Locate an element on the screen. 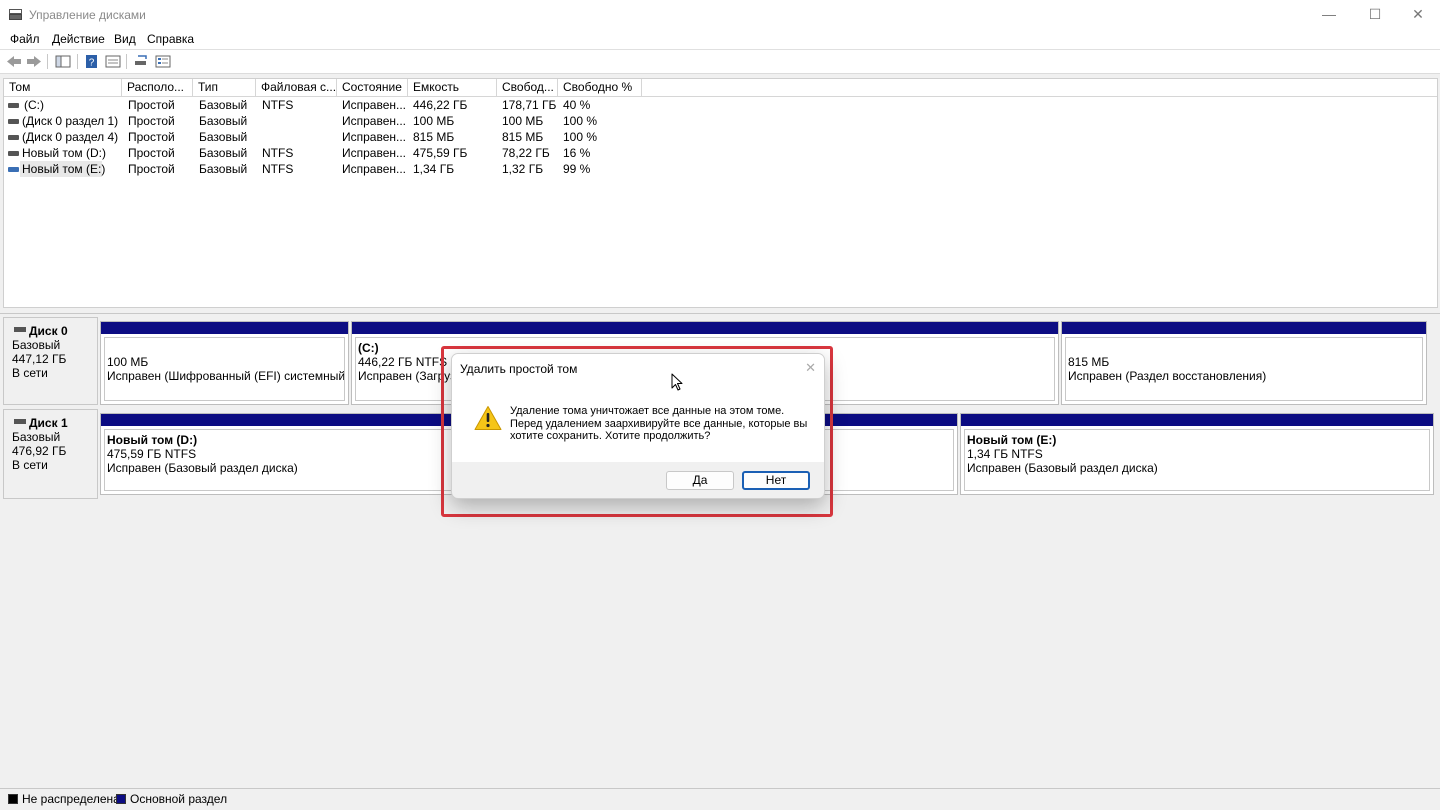  column-header-free-percent: Свободно % is located at coordinates (600, 88).